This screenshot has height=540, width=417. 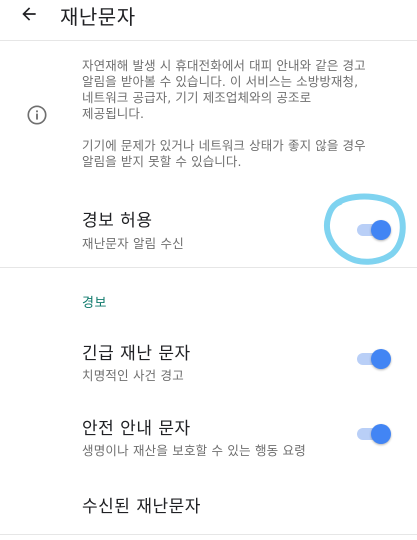 I want to click on safety-guidance-toggle, so click(x=373, y=433).